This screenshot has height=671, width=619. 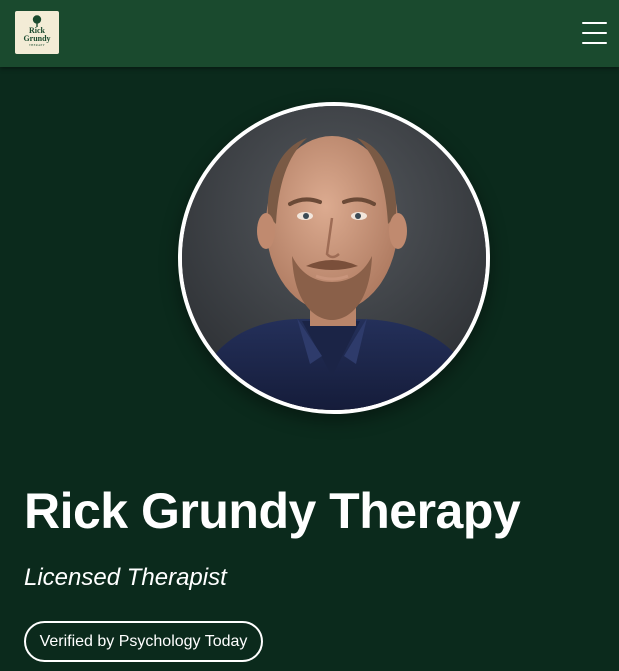 I want to click on logo-text-therapy: THERAPY, so click(x=37, y=45).